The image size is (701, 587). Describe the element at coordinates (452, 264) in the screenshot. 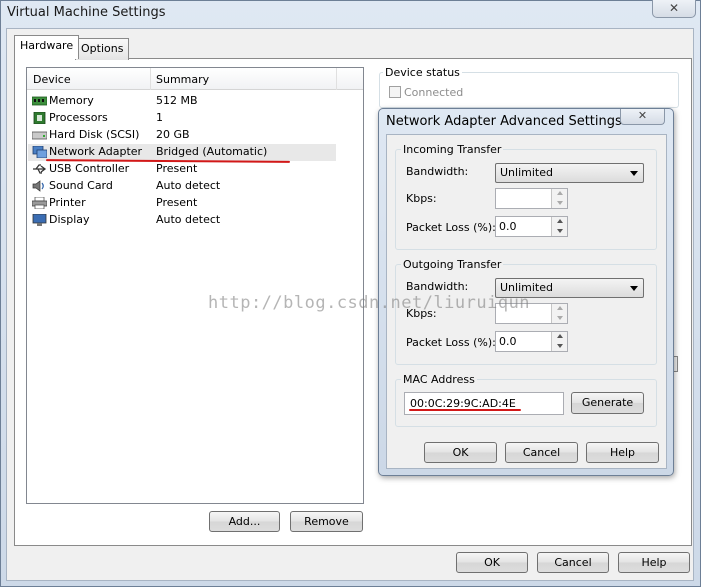

I see `outgoing-transfer-label: Outgoing Transfer` at that location.